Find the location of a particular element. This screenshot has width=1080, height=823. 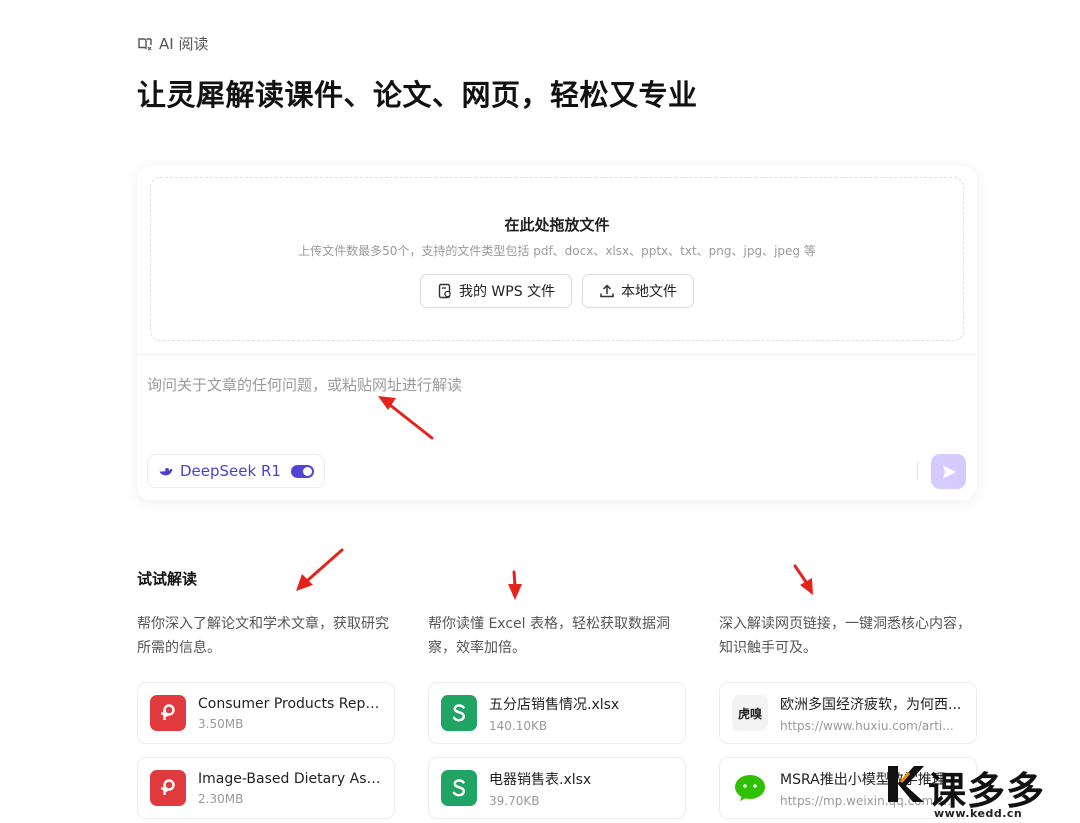

file-size: 3.50MB is located at coordinates (221, 723).